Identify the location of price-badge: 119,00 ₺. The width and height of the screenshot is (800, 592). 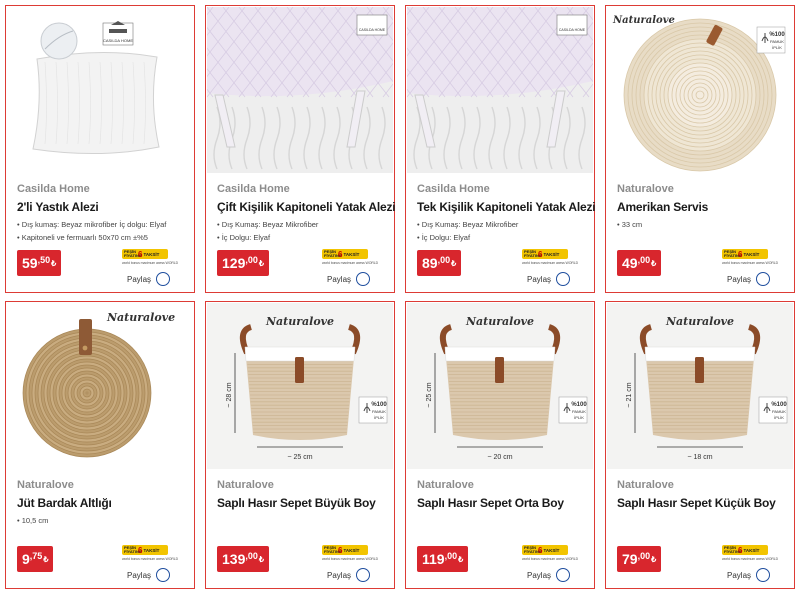
(443, 559).